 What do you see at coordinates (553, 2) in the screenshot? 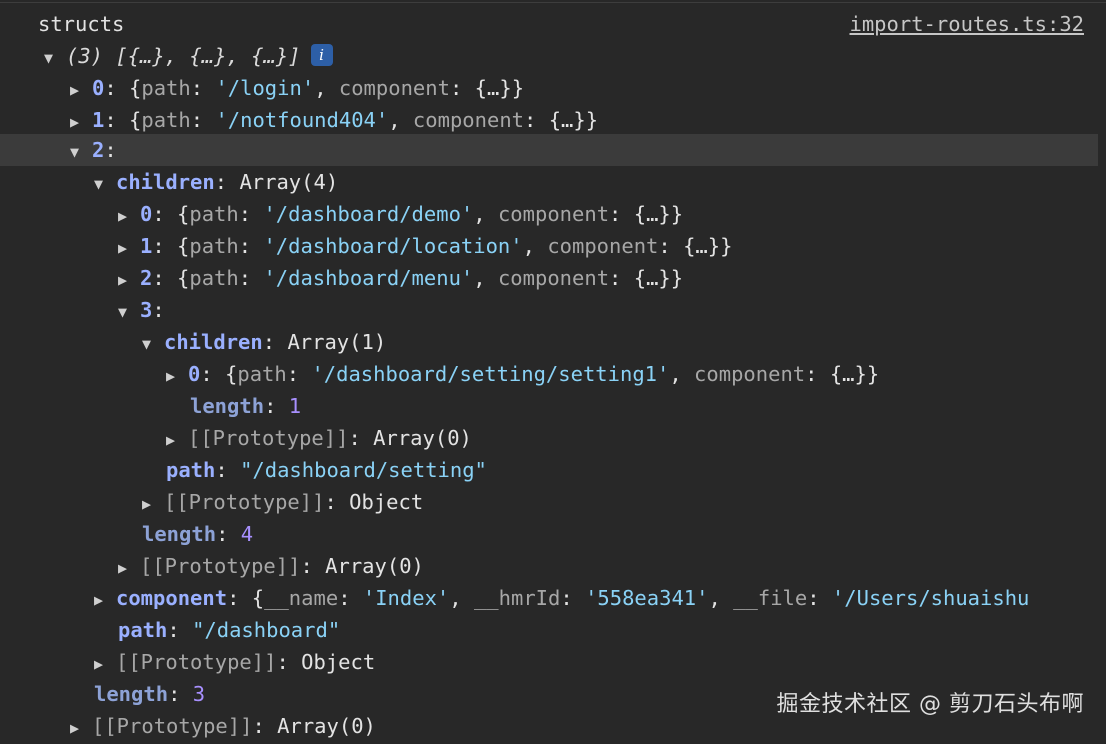
I see `console-divider` at bounding box center [553, 2].